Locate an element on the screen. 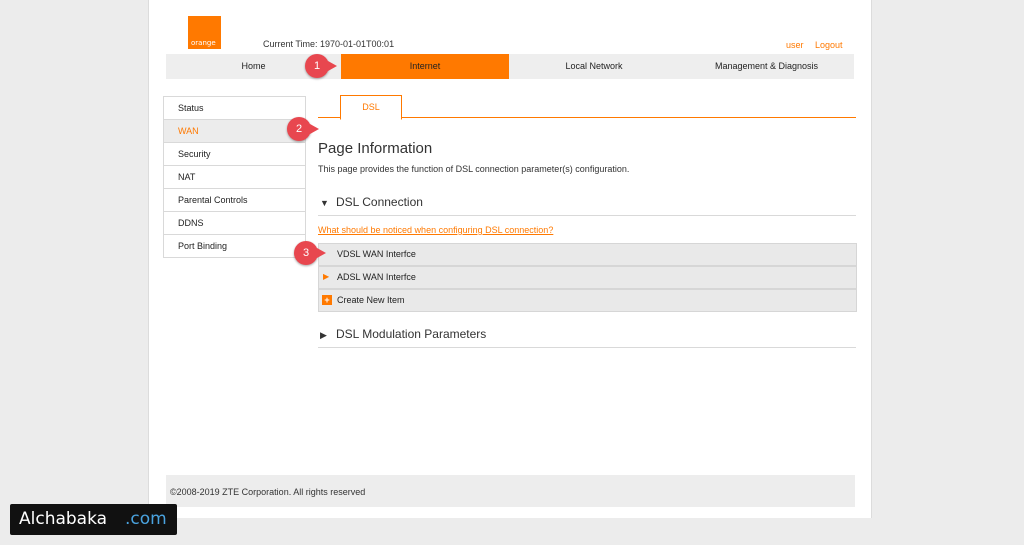 This screenshot has height=545, width=1024. dsl-modulation-section-header: ▶ DSL Modulation Parameters is located at coordinates (587, 337).